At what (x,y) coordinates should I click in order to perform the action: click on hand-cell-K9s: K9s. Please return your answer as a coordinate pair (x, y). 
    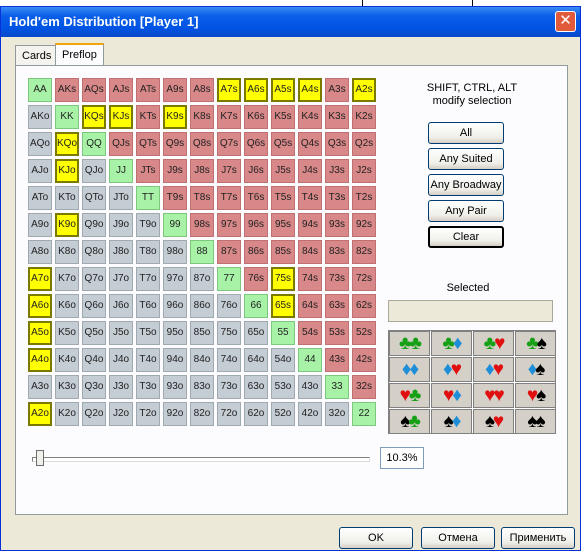
    Looking at the image, I should click on (175, 117).